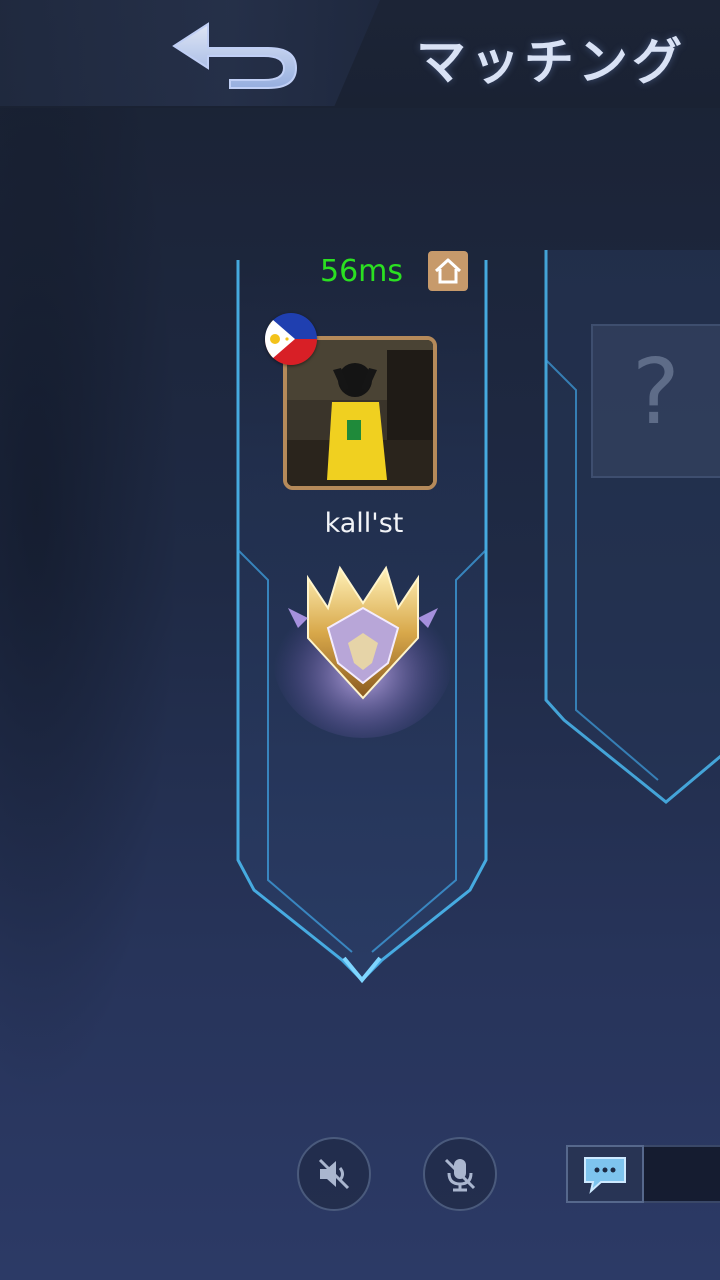 This screenshot has width=720, height=1280. I want to click on mic-muted-icon, so click(460, 1175).